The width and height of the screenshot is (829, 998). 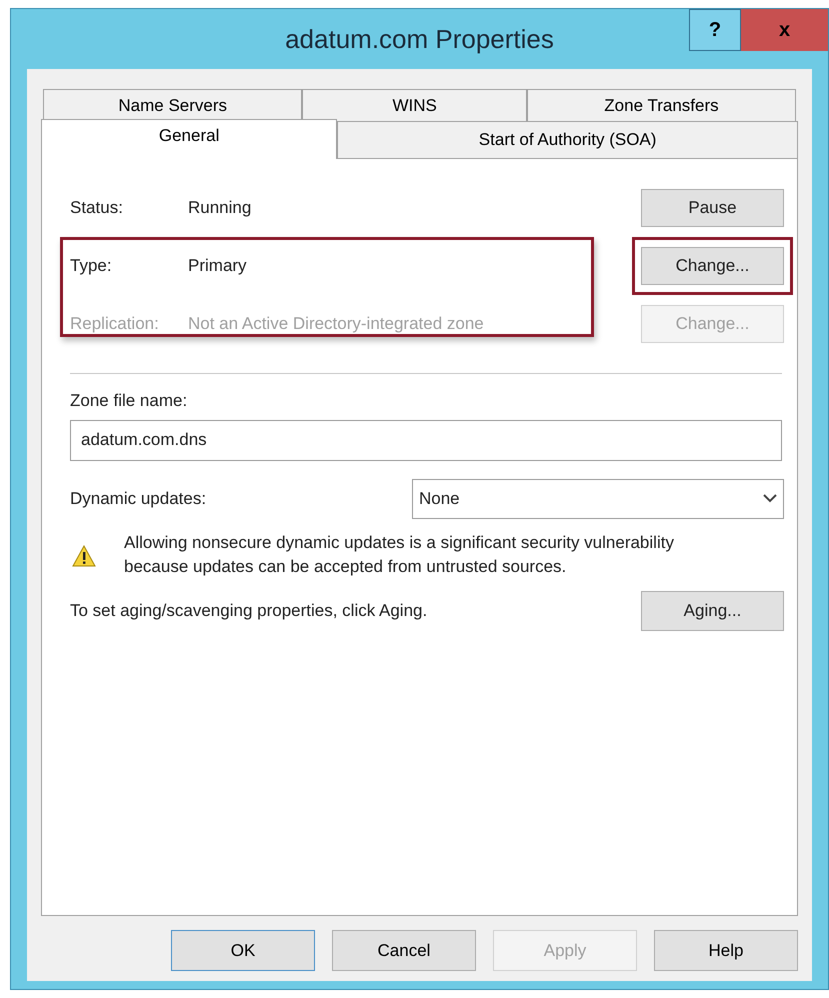 What do you see at coordinates (84, 555) in the screenshot?
I see `warning-icon` at bounding box center [84, 555].